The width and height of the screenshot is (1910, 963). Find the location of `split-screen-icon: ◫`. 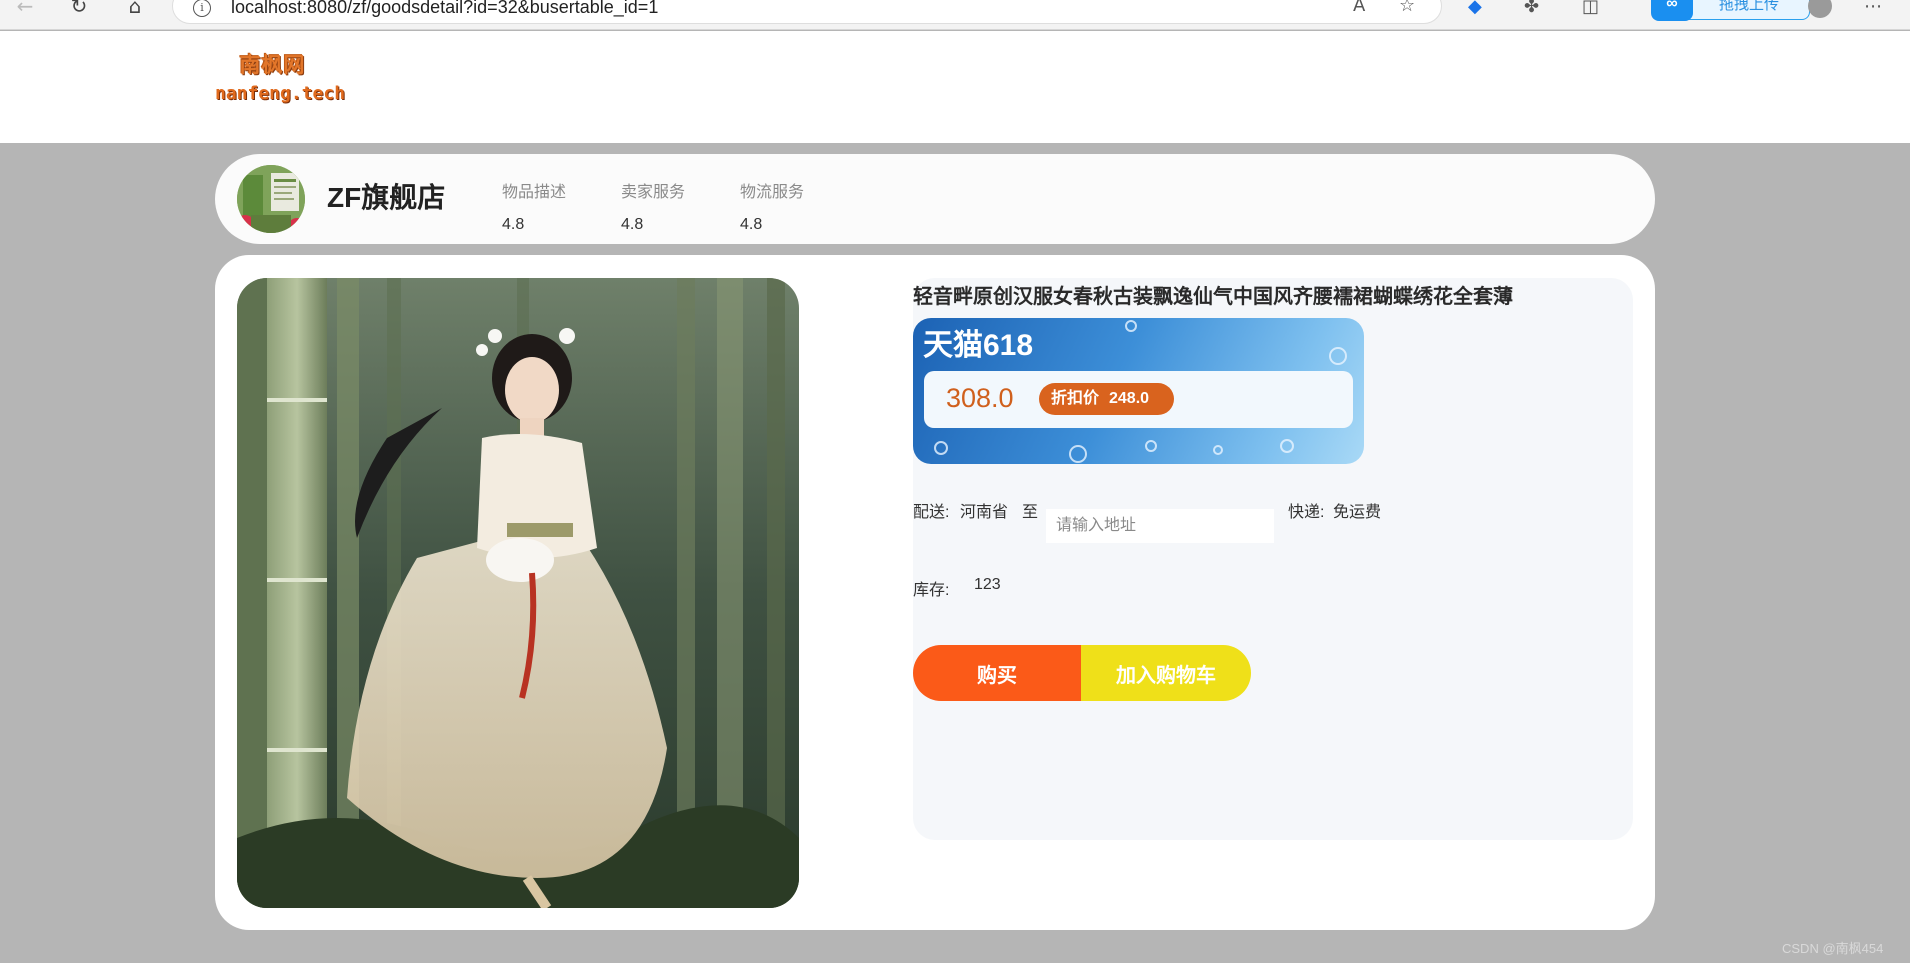

split-screen-icon: ◫ is located at coordinates (1590, 8).